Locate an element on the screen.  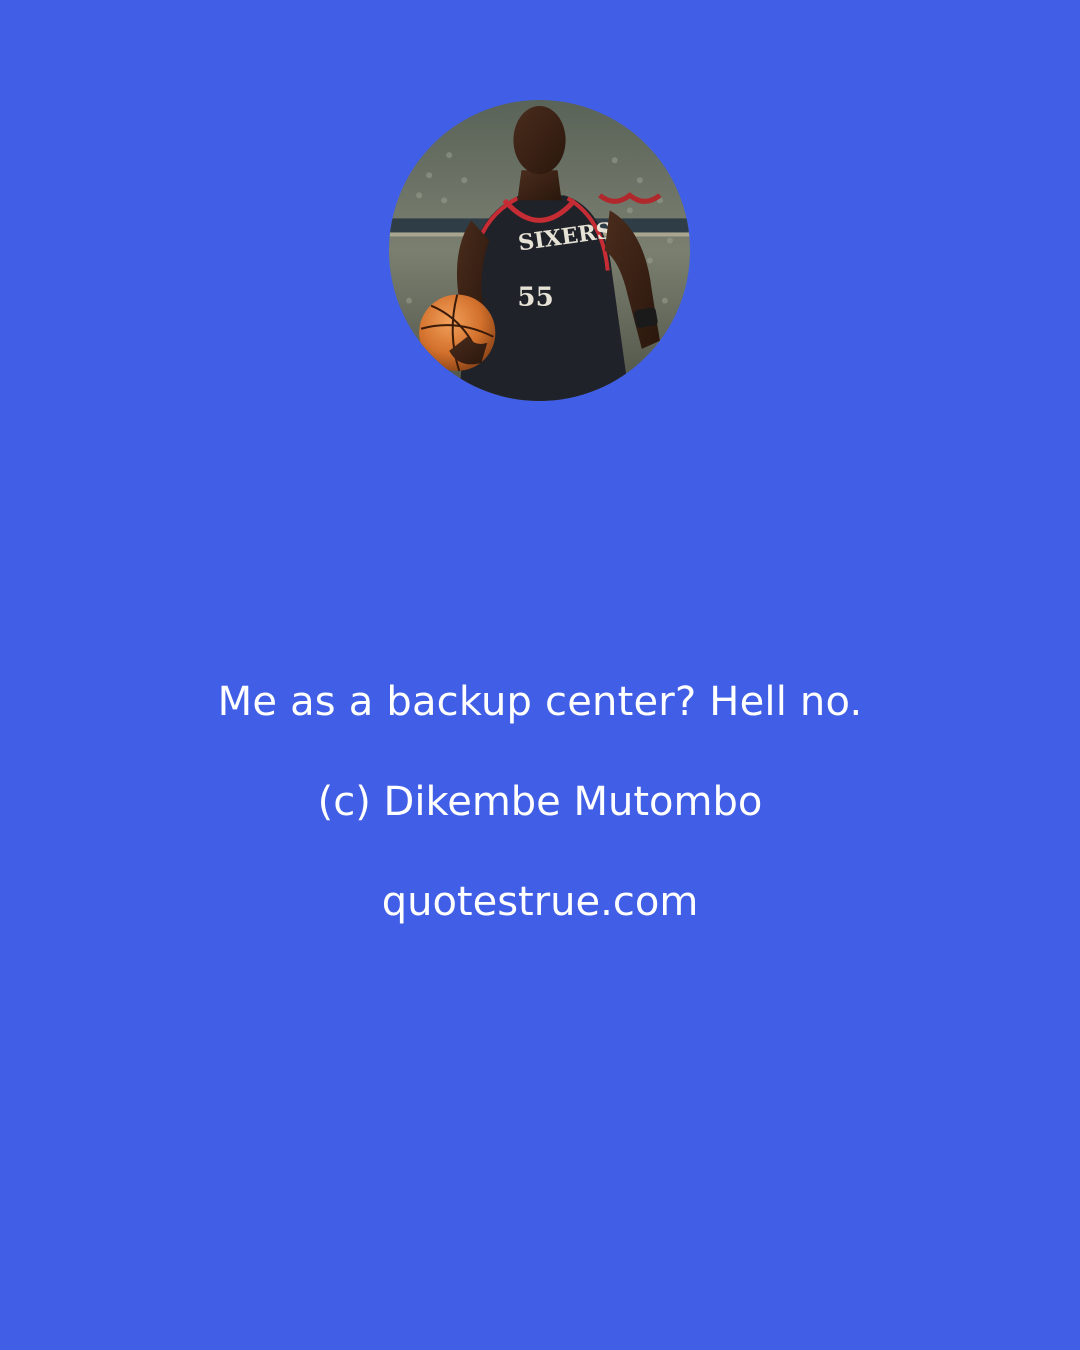
source-site: quotestrue.com is located at coordinates (540, 902).